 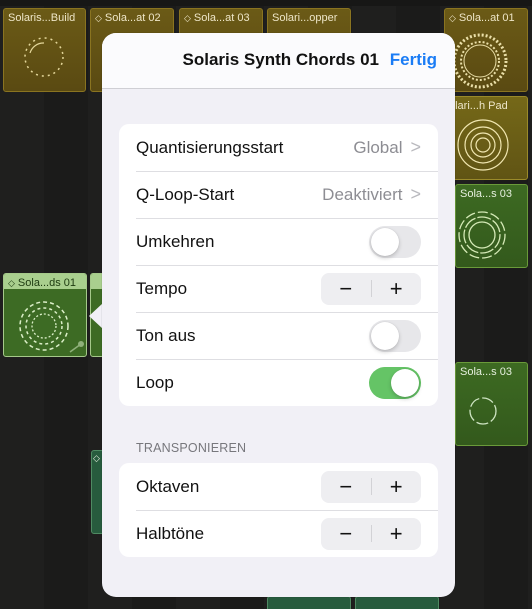 I want to click on tempo-decrement-button: −, so click(x=346, y=289).